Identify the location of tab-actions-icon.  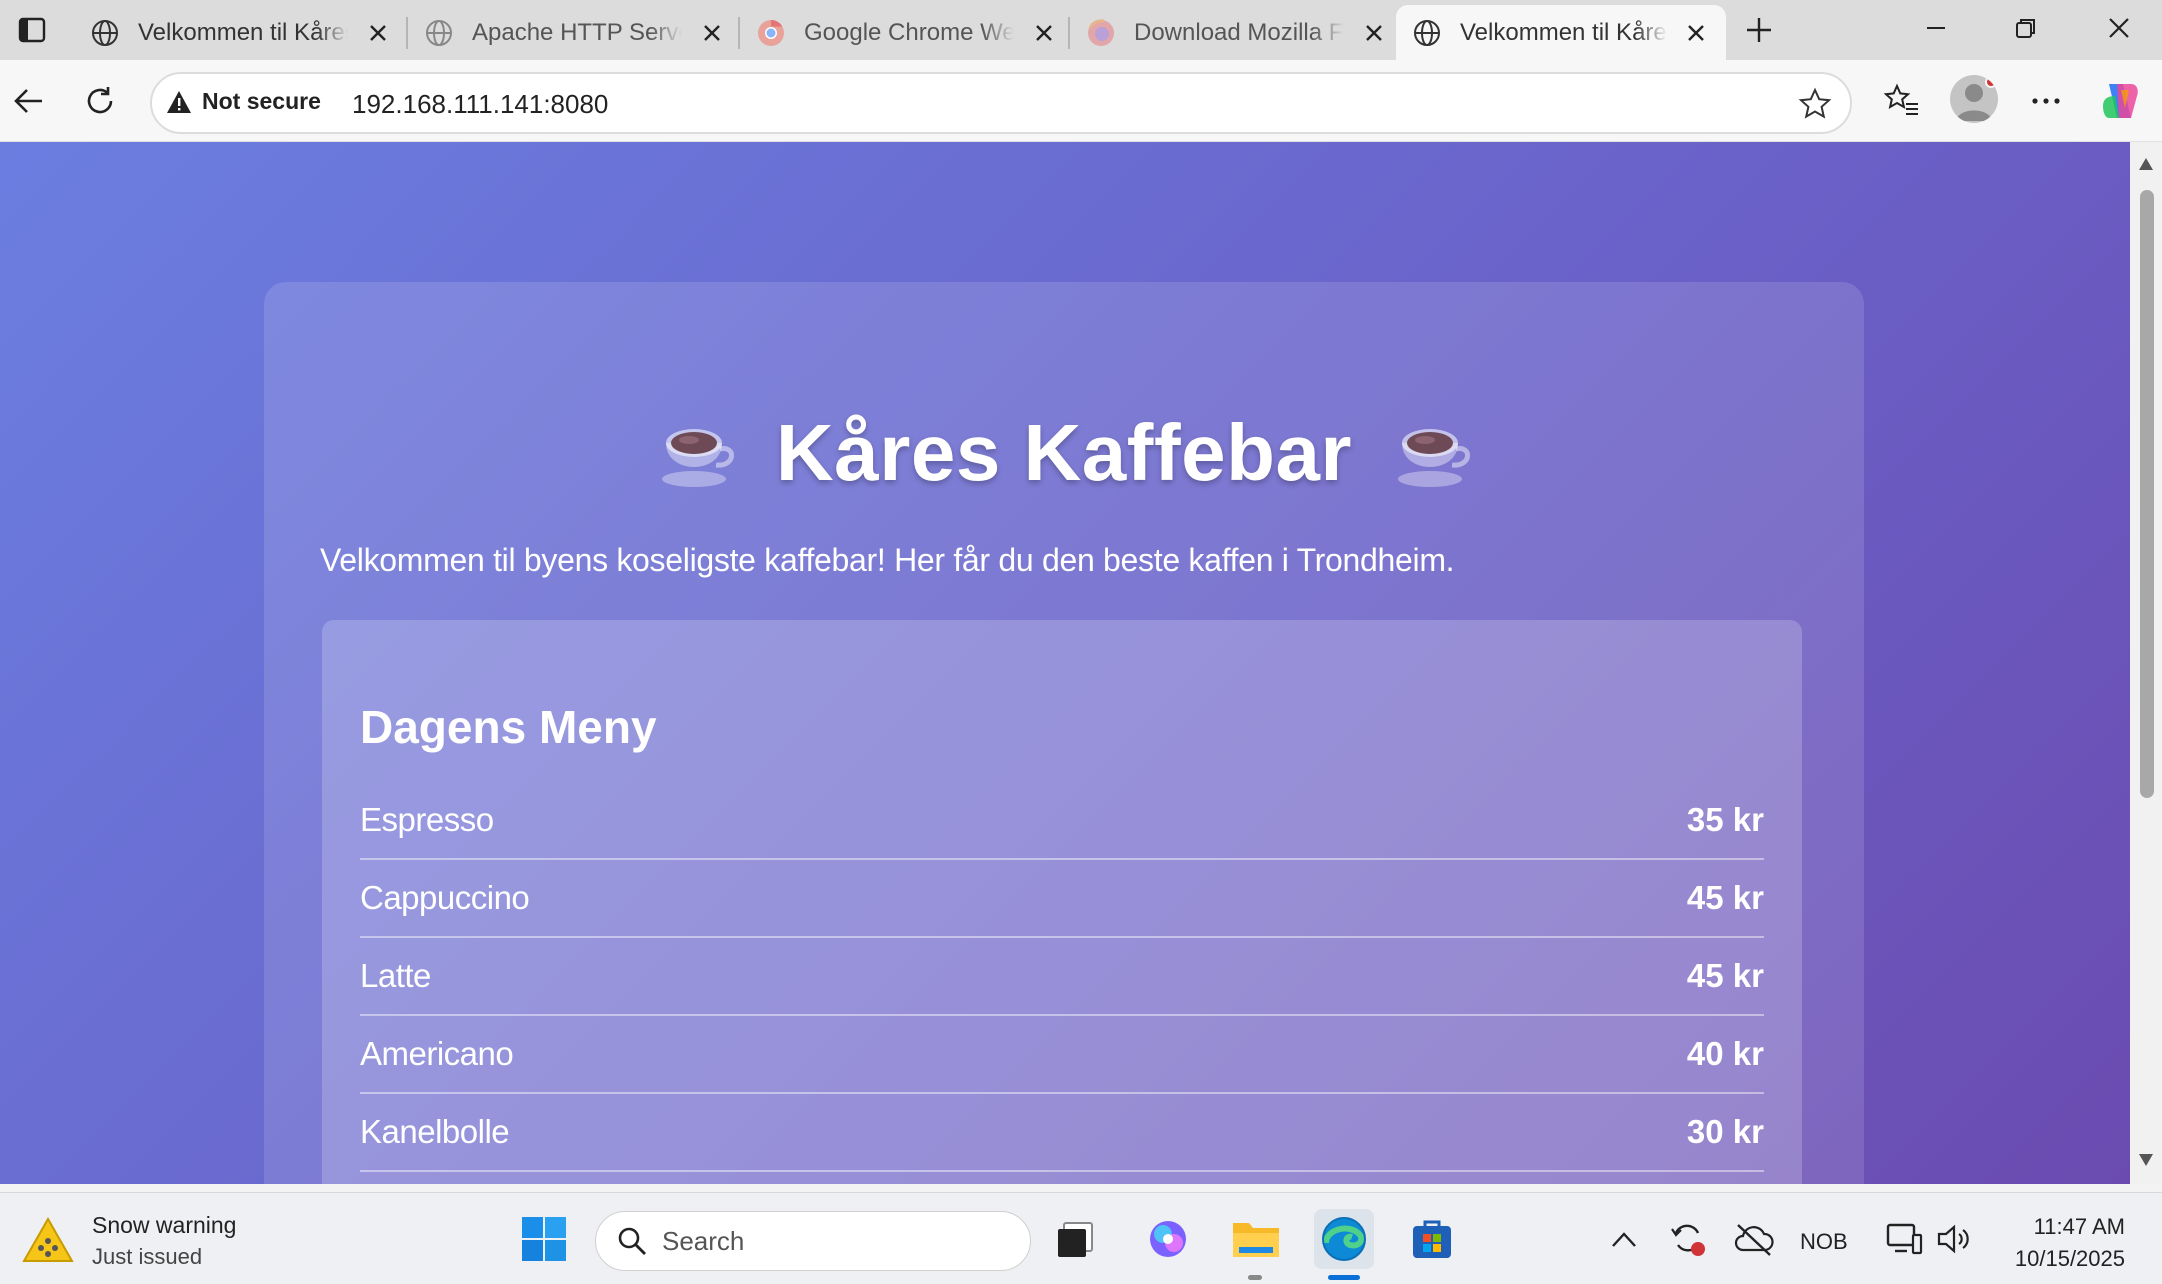
(32, 30).